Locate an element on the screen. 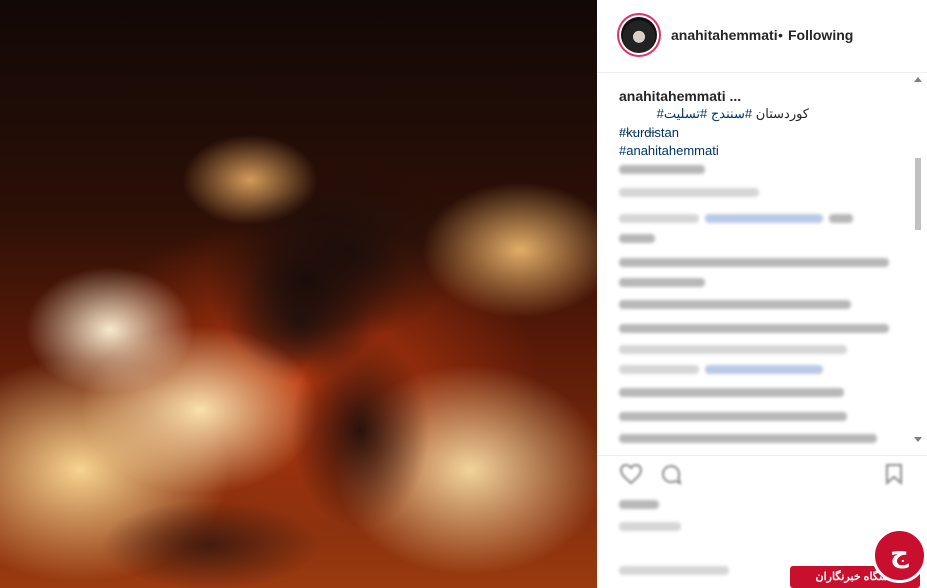 The image size is (927, 588). hashtag-anahitahemmati: #anahitahemmati is located at coordinates (669, 151).